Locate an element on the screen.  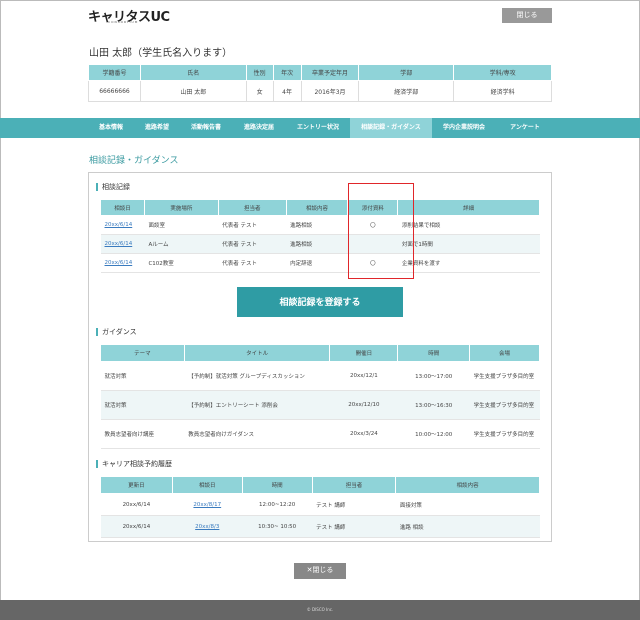
table-cell: 教員志望者向け講座 is located at coordinates (142, 434).